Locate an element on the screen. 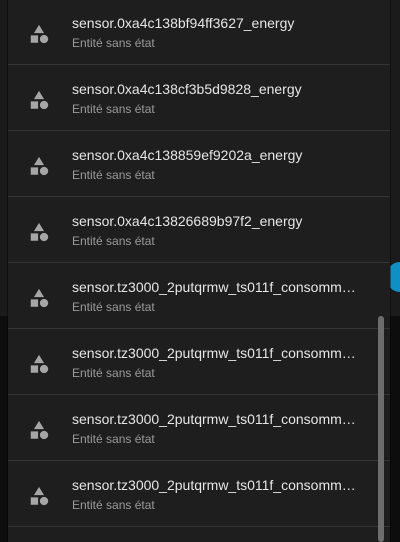 This screenshot has height=542, width=400. background-left is located at coordinates (4, 158).